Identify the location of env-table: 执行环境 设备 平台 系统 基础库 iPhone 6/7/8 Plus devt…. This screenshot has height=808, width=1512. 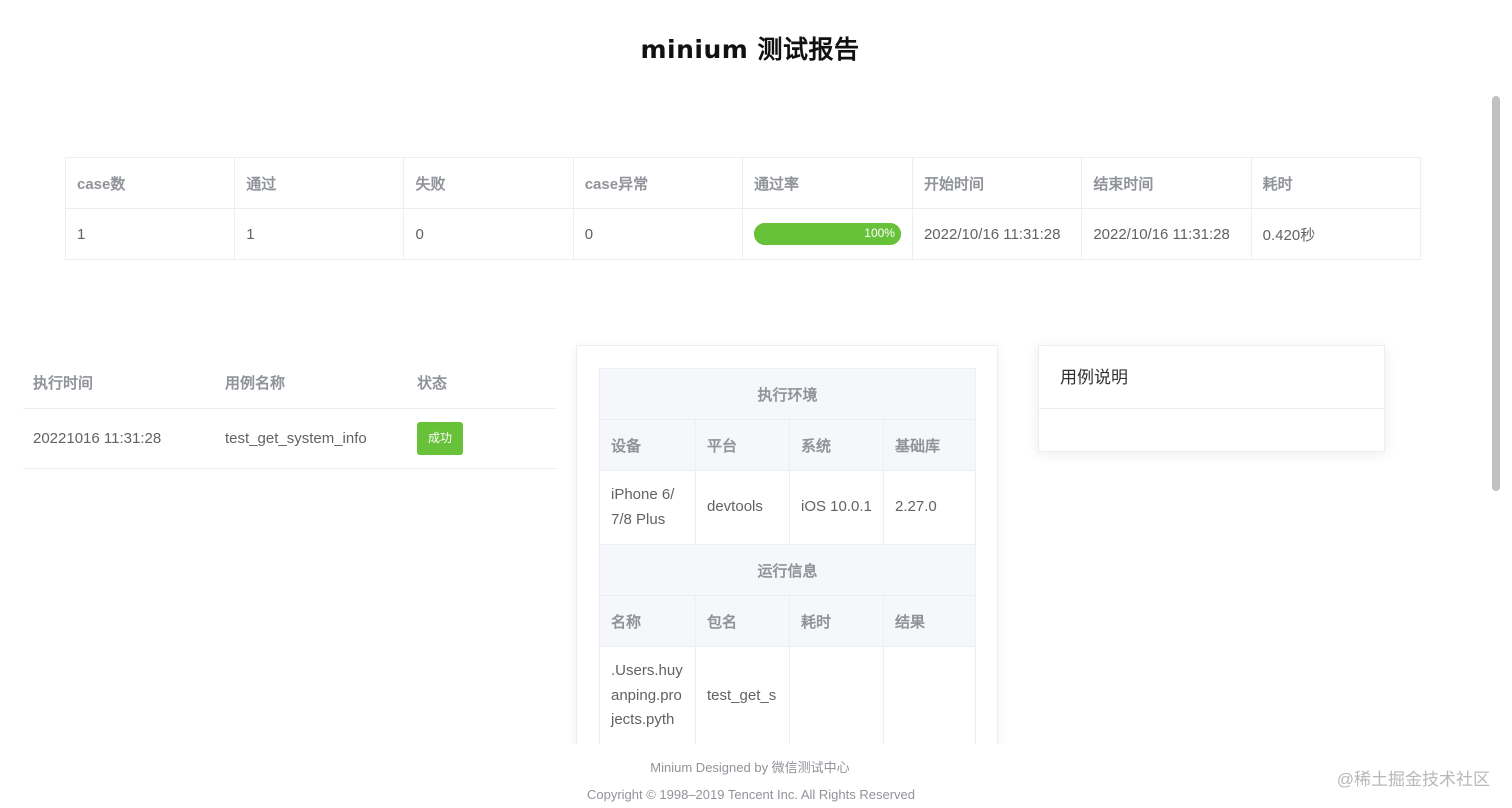
(787, 557).